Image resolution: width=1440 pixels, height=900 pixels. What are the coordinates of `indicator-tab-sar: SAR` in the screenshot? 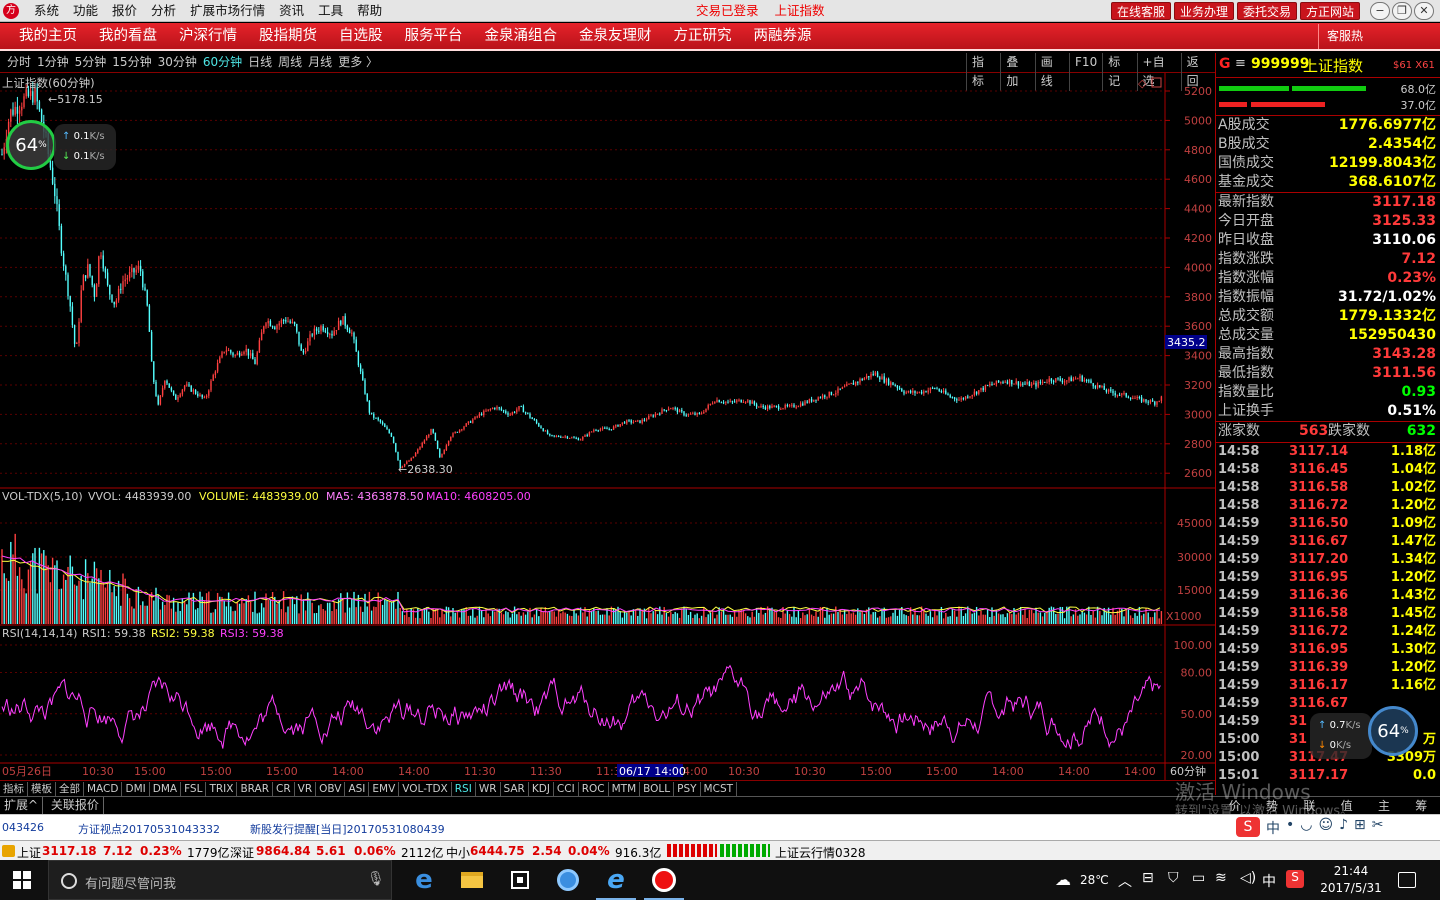 It's located at (515, 789).